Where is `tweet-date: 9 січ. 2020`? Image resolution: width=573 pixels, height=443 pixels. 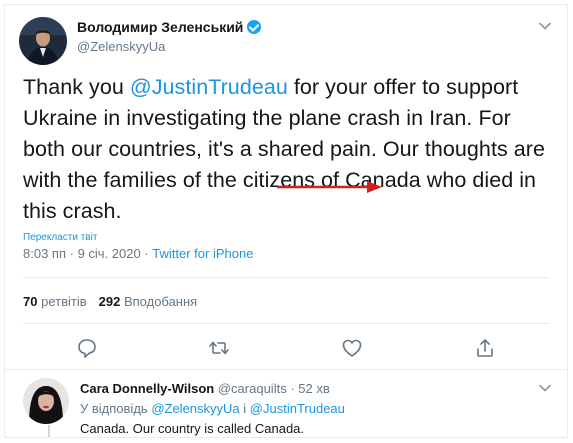
tweet-date: 9 січ. 2020 is located at coordinates (109, 253).